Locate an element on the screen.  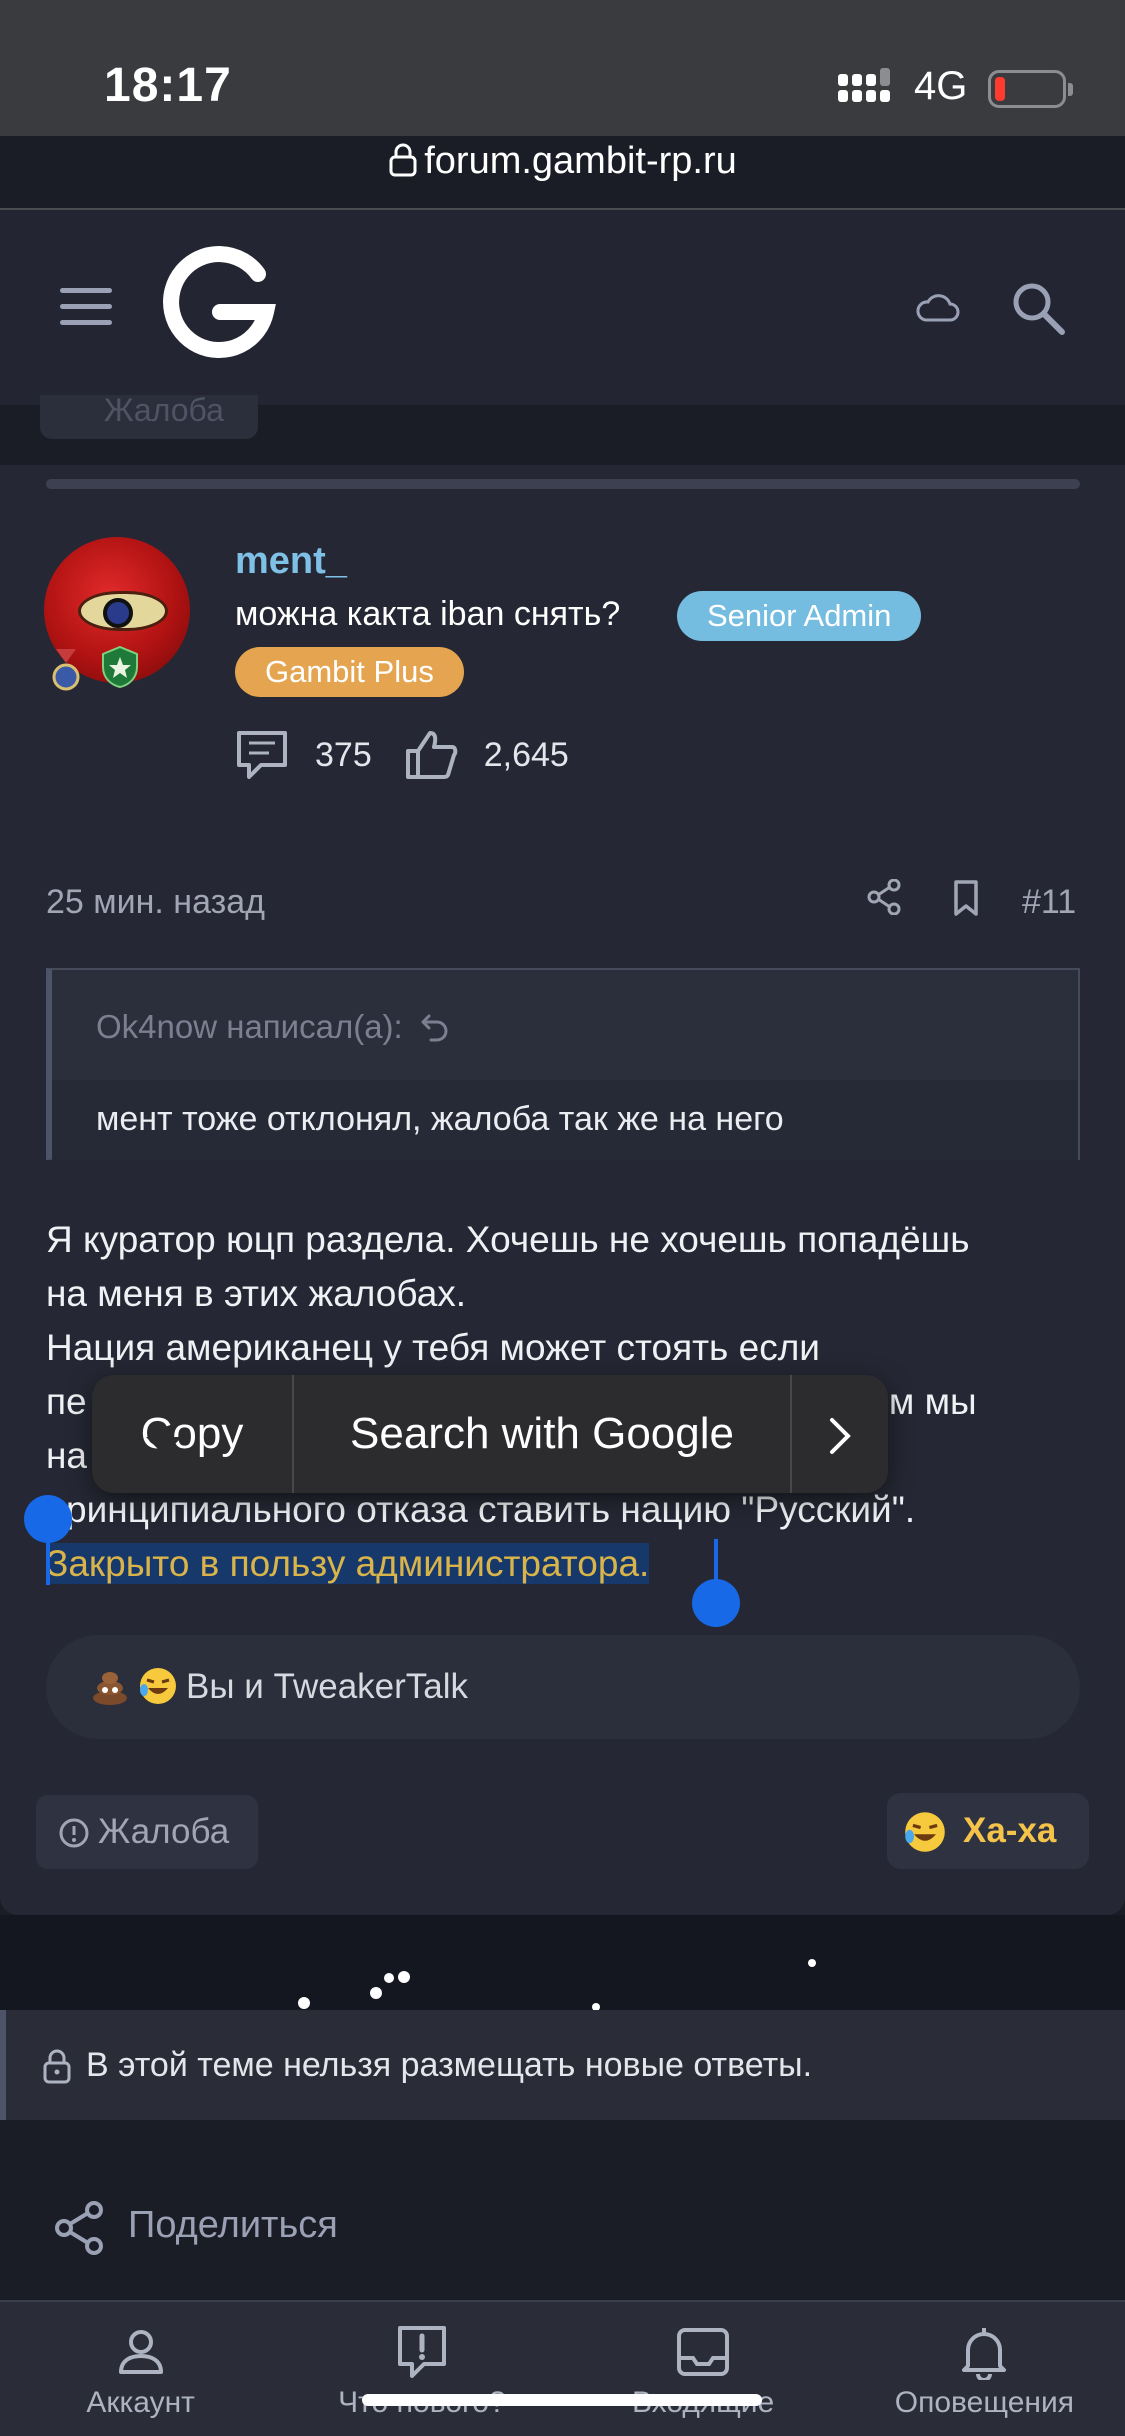
bookmark-icon is located at coordinates (966, 898).